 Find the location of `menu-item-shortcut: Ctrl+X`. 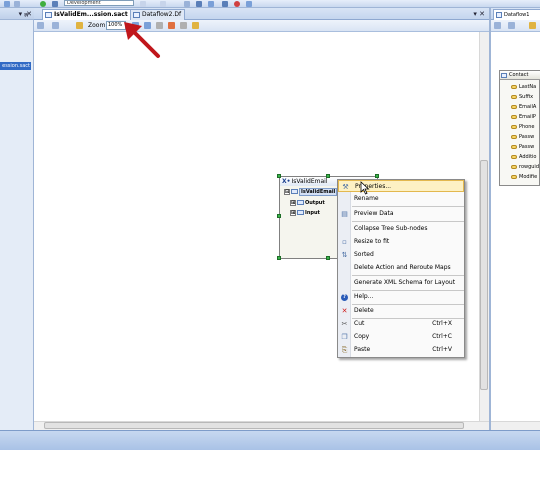

menu-item-shortcut: Ctrl+X is located at coordinates (442, 323).